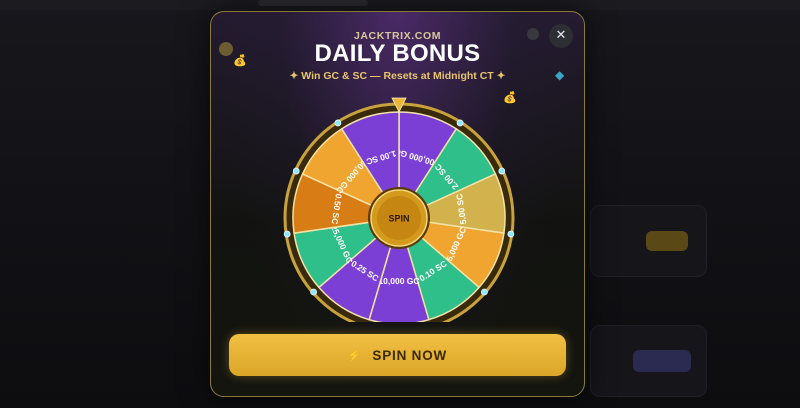 The width and height of the screenshot is (800, 408). I want to click on wheel-segment-label: 10,000 GC, so click(398, 281).